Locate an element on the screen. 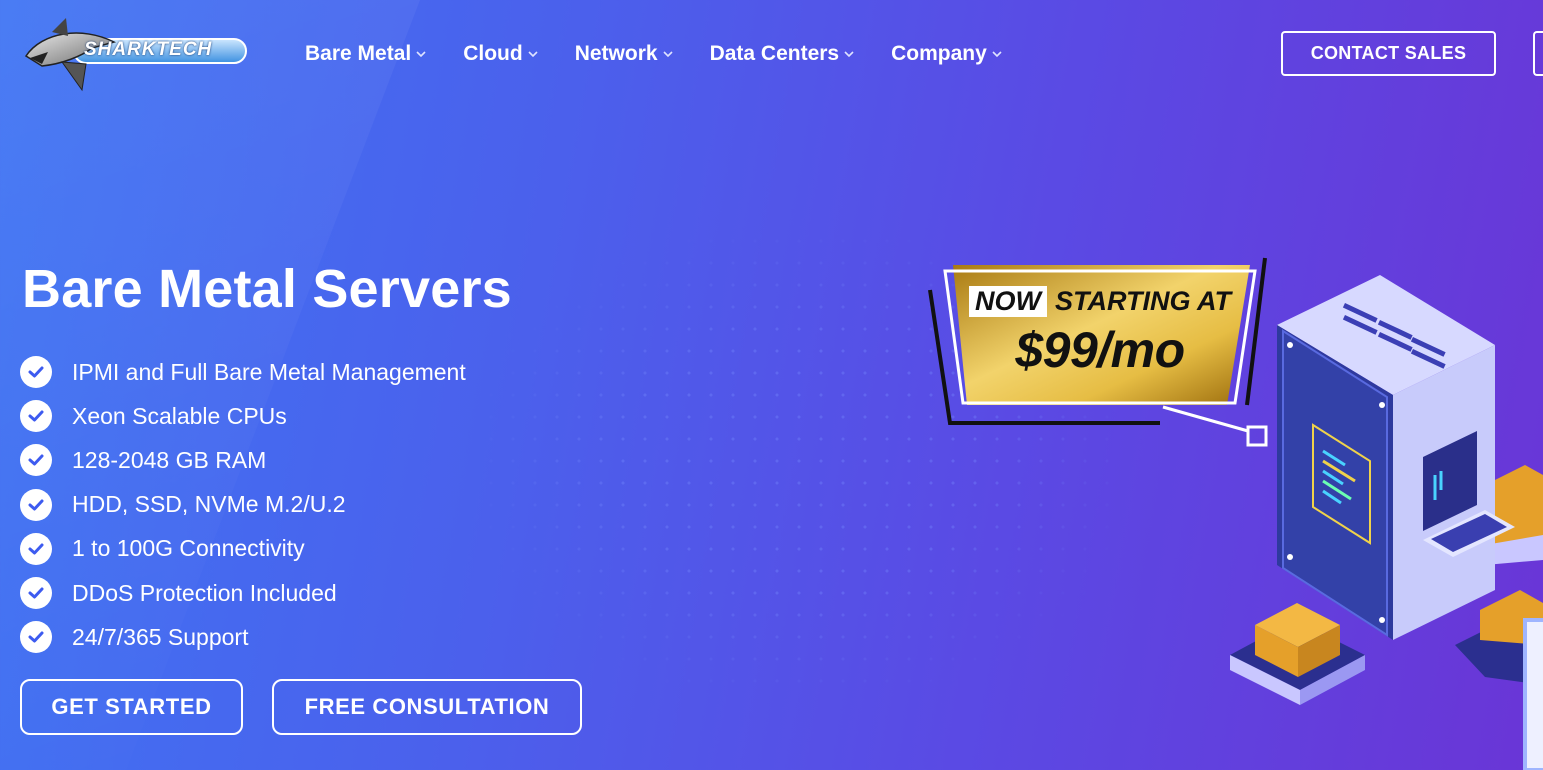  contact-sales-button: CONTACT SALES is located at coordinates (1388, 53).